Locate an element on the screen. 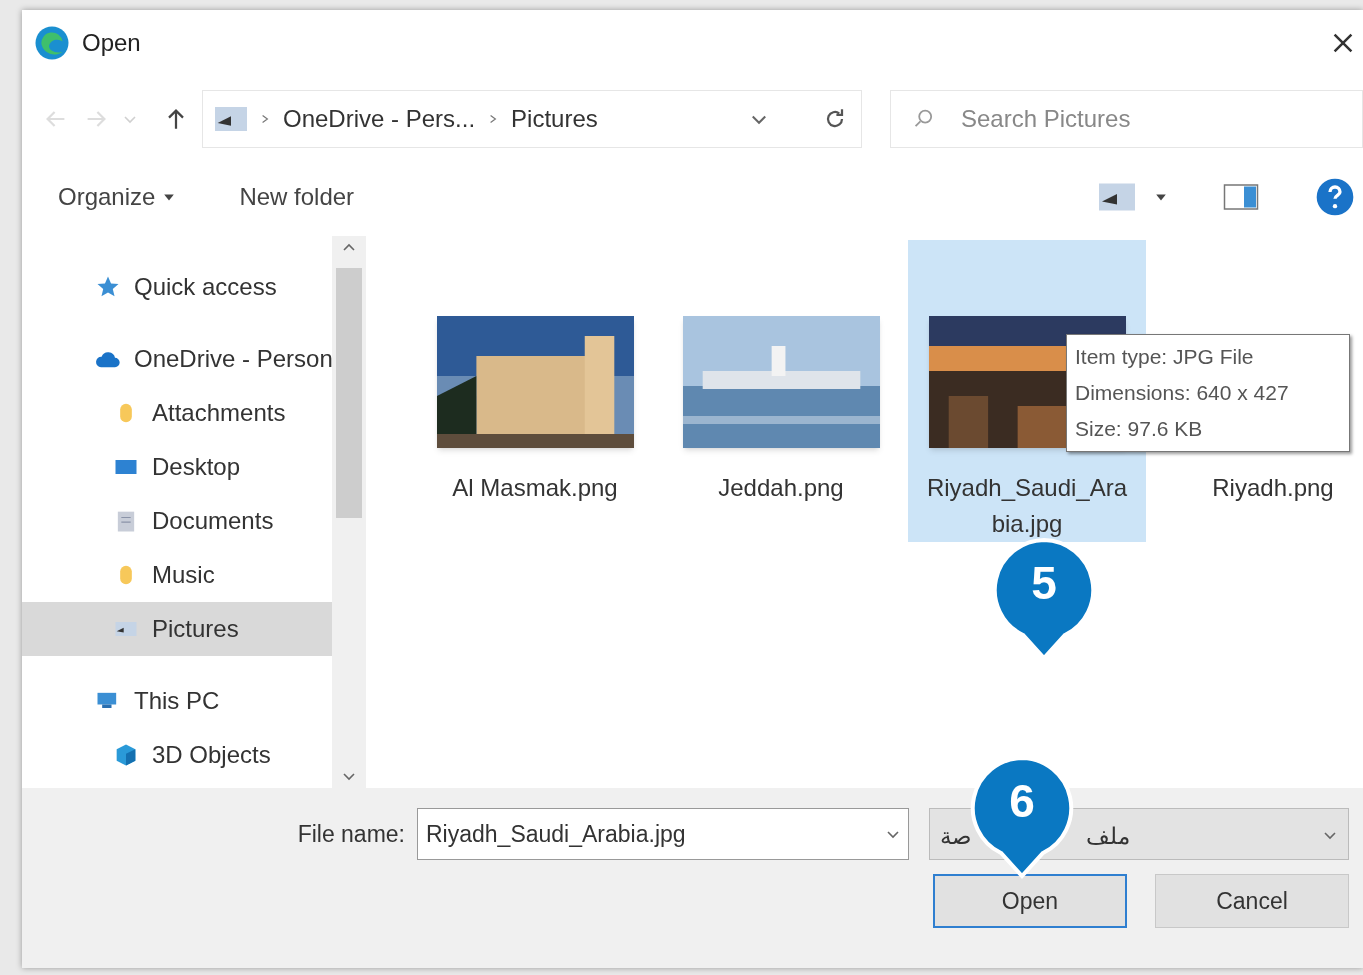  nav-item: Documents is located at coordinates (177, 521).